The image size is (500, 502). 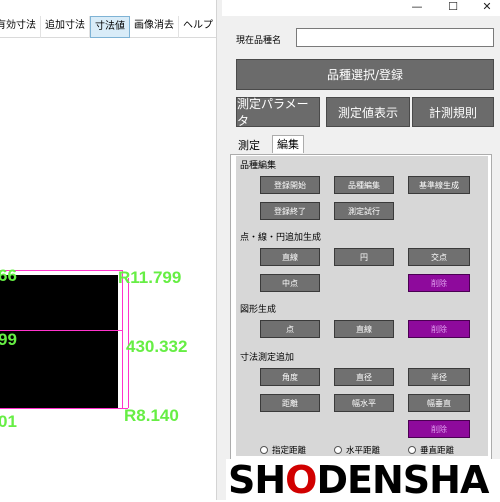 What do you see at coordinates (288, 144) in the screenshot?
I see `tab-edit: 編集` at bounding box center [288, 144].